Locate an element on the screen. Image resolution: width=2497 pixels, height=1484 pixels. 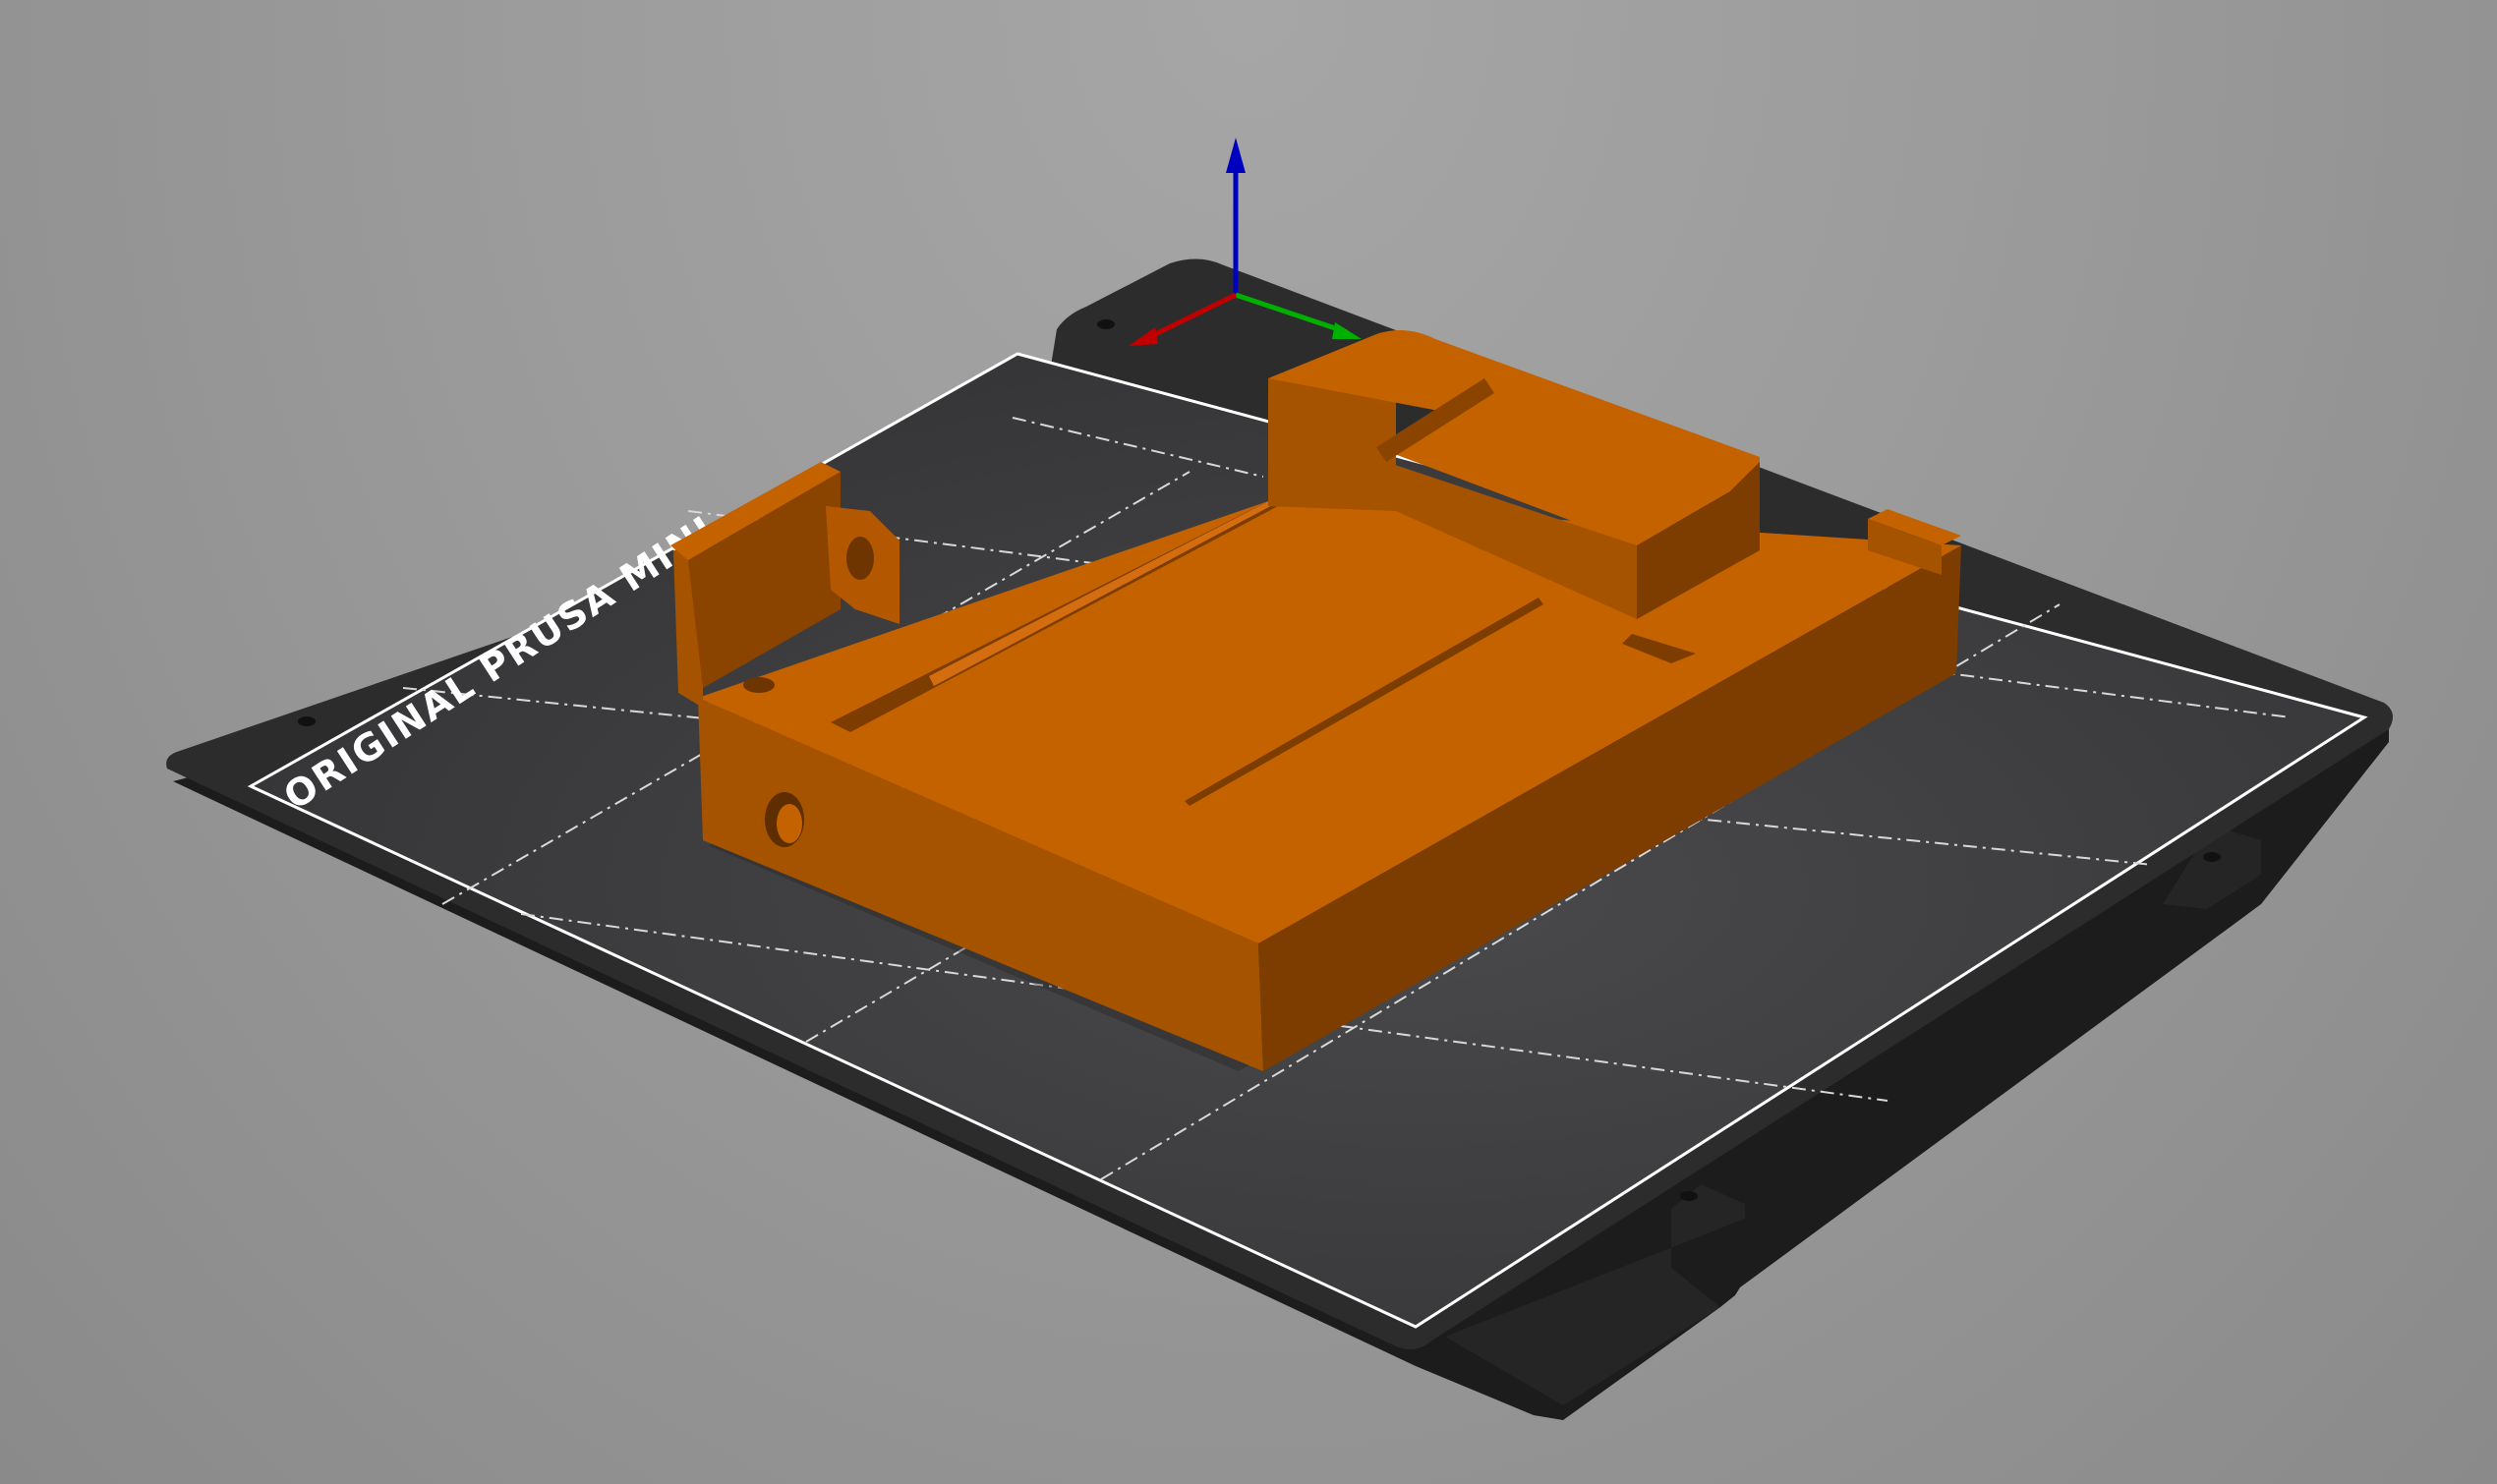
arrow-z-icon is located at coordinates (1236, 155).